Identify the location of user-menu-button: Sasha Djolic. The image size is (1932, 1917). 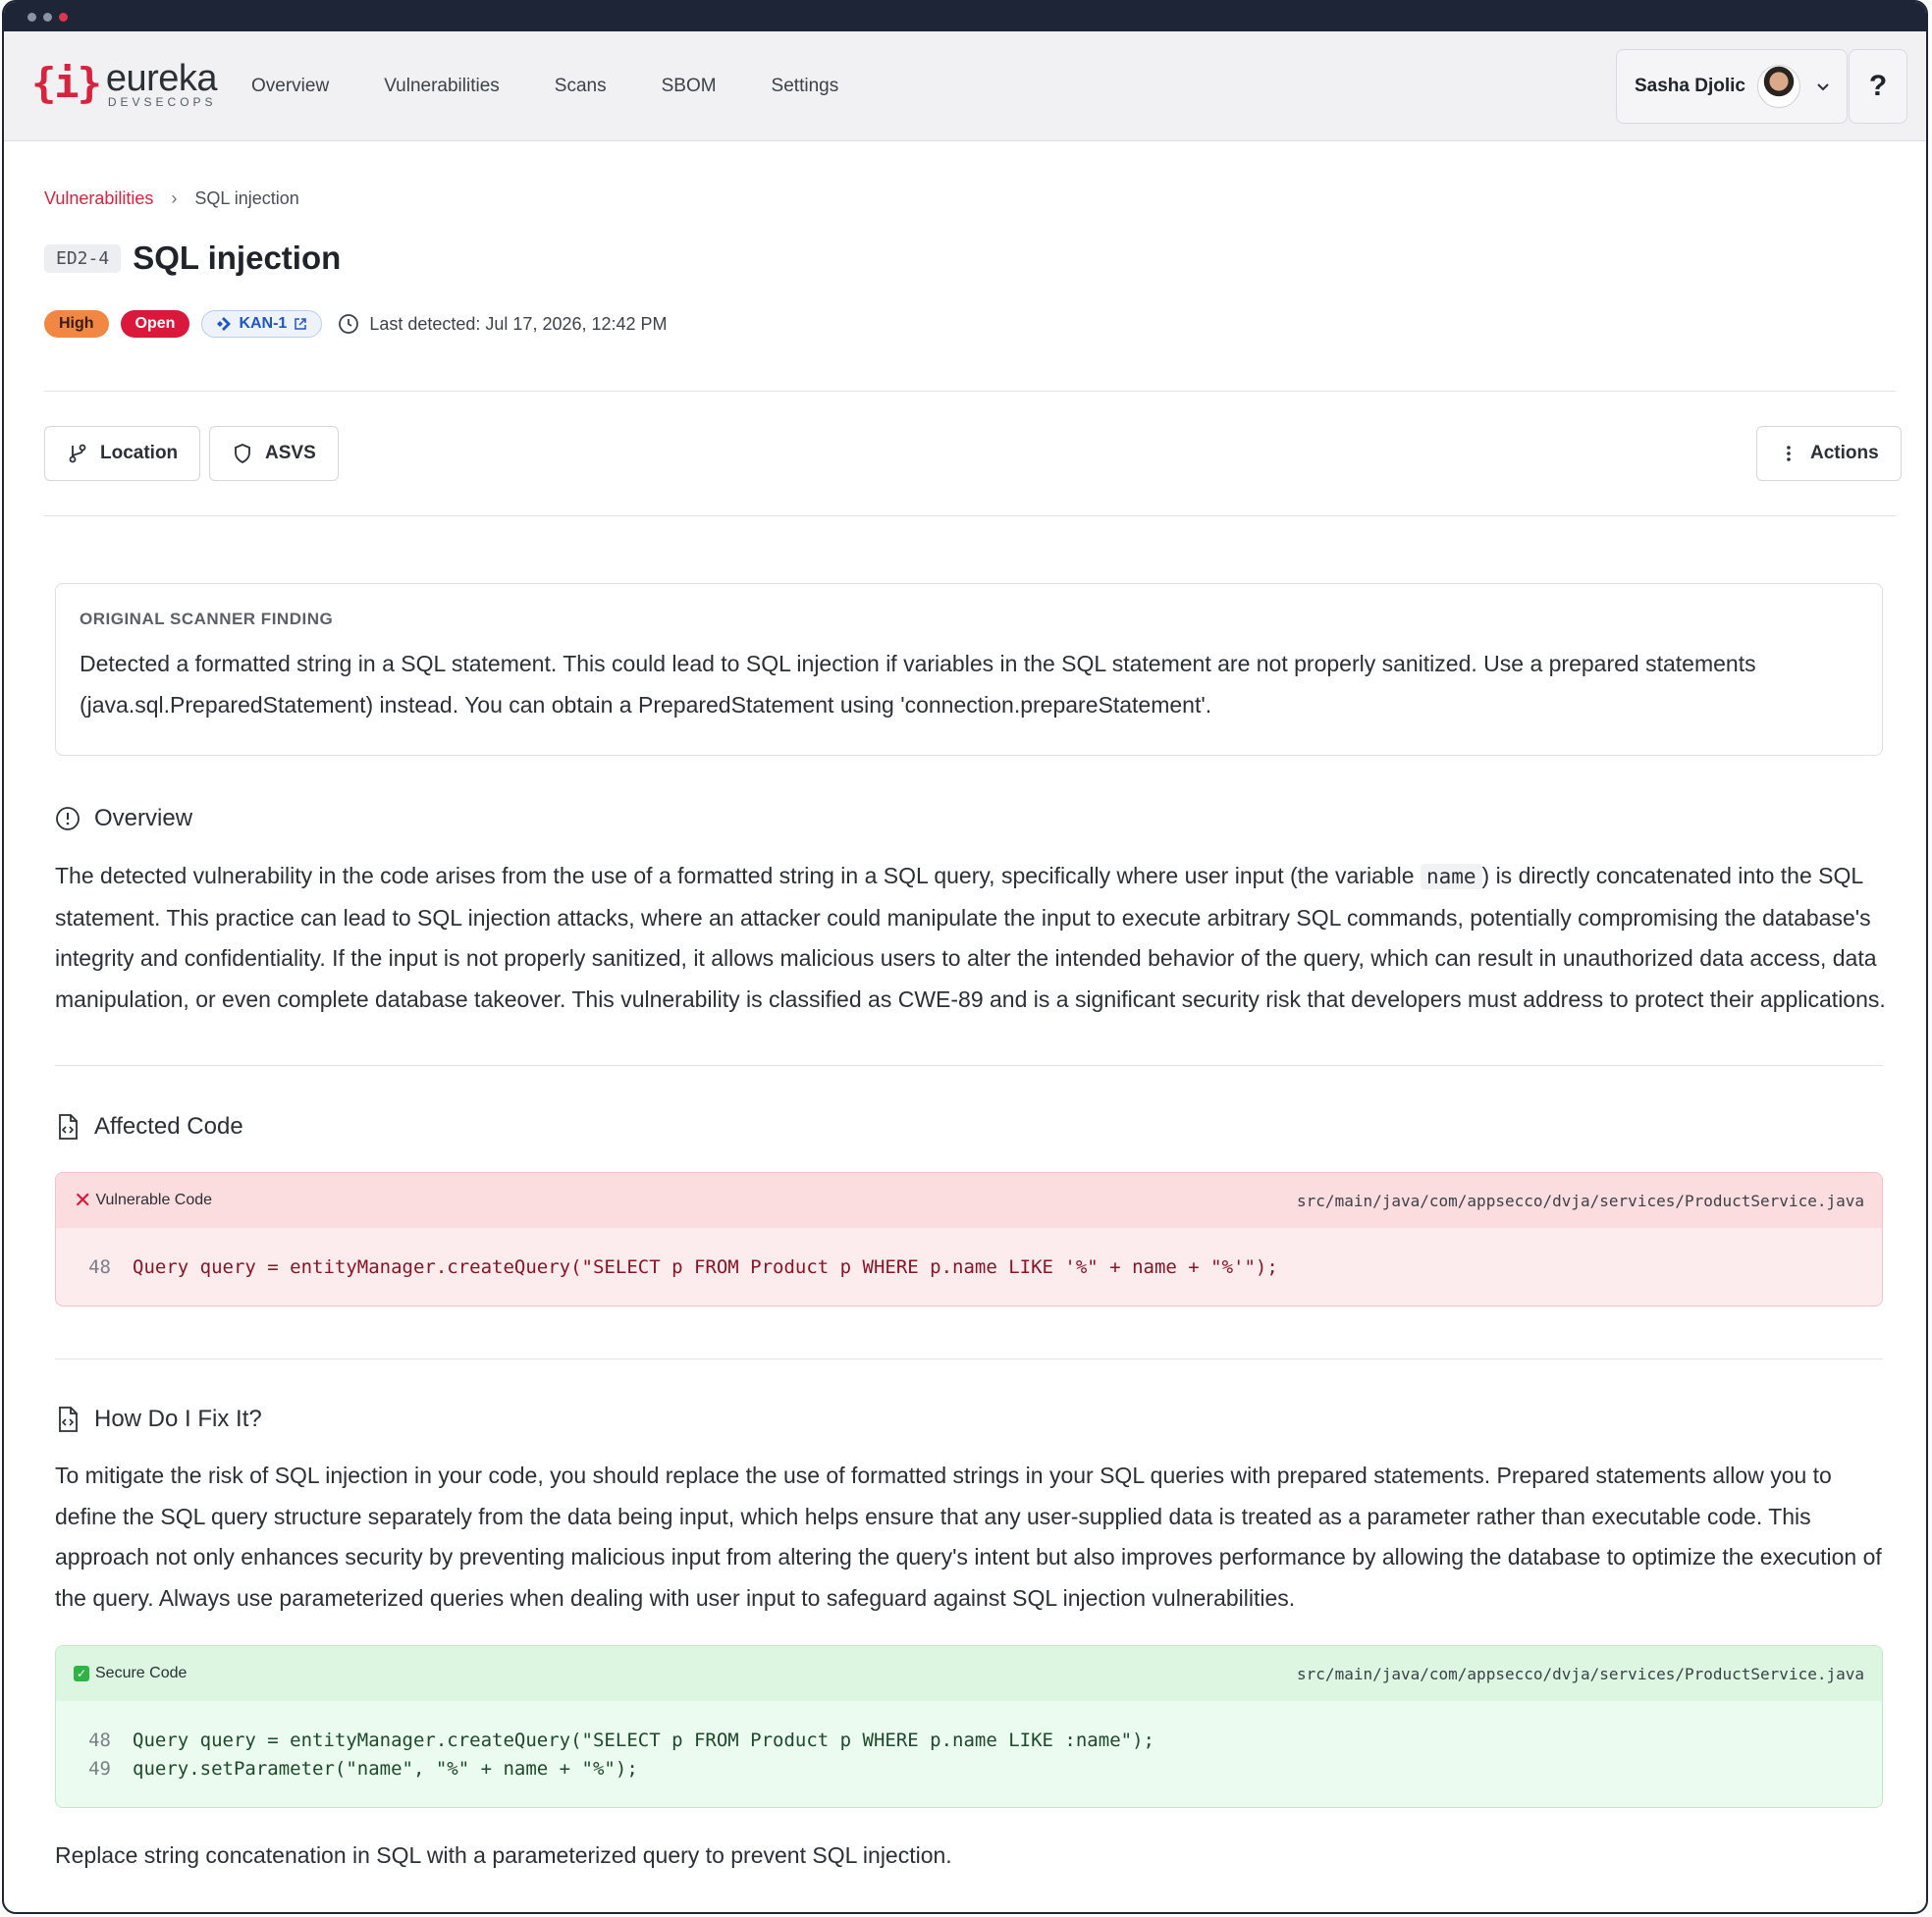
(1732, 86).